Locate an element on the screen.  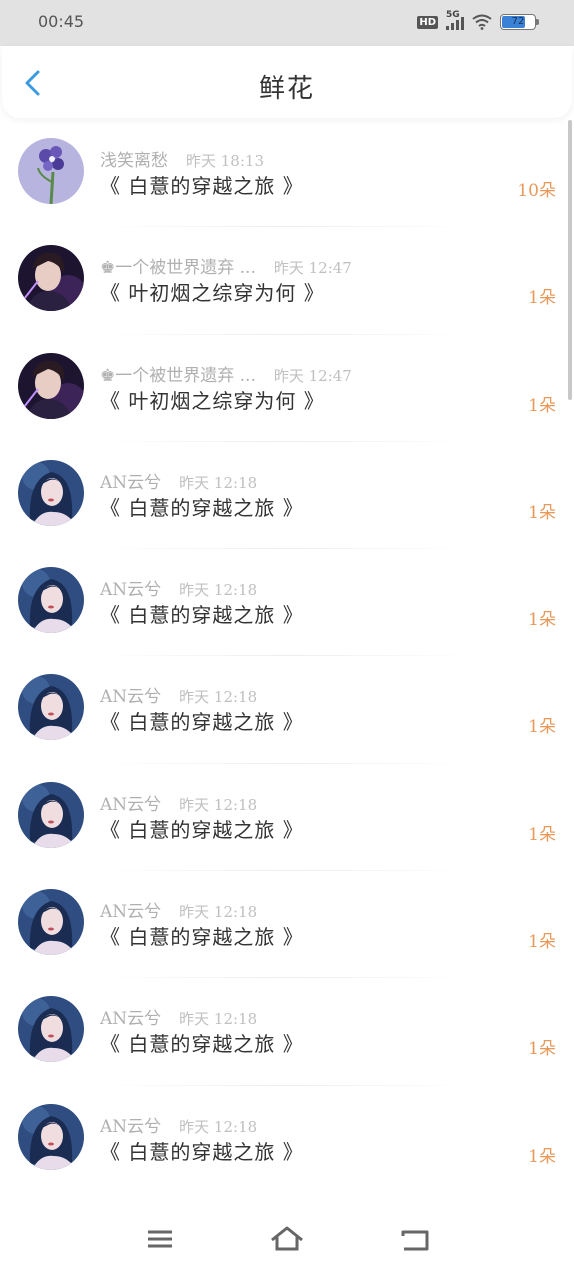
home-icon is located at coordinates (287, 1239).